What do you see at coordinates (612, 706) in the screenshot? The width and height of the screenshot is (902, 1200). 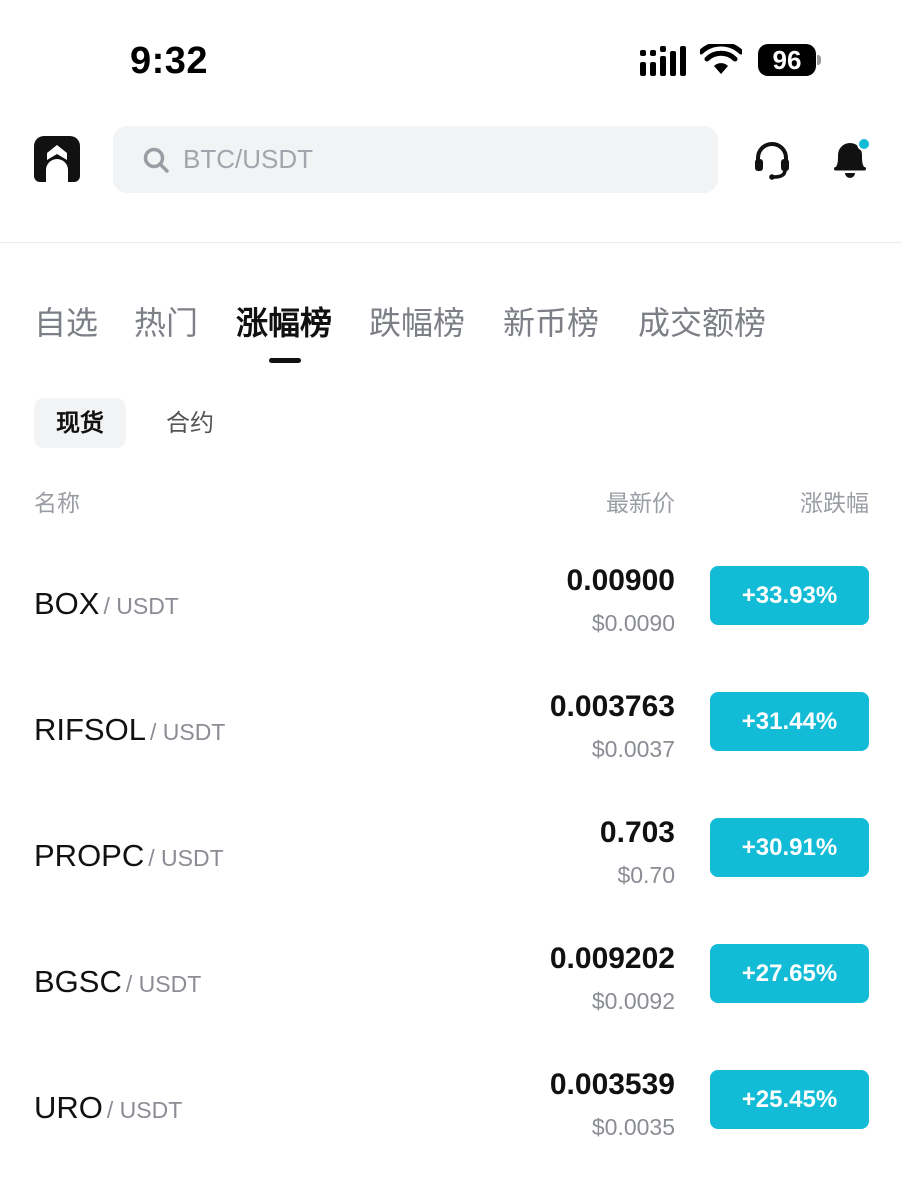 I see `last-price: 0.003763` at bounding box center [612, 706].